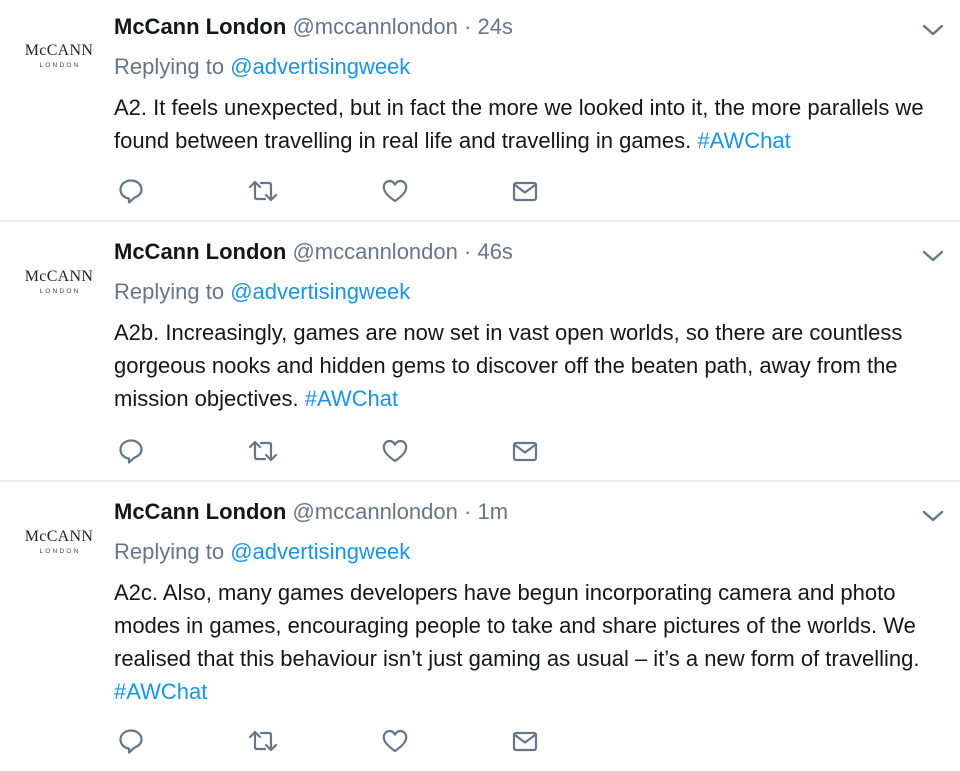 This screenshot has width=960, height=771. What do you see at coordinates (530, 512) in the screenshot?
I see `tweet-header: McCann London @mccannlondon · 1m` at bounding box center [530, 512].